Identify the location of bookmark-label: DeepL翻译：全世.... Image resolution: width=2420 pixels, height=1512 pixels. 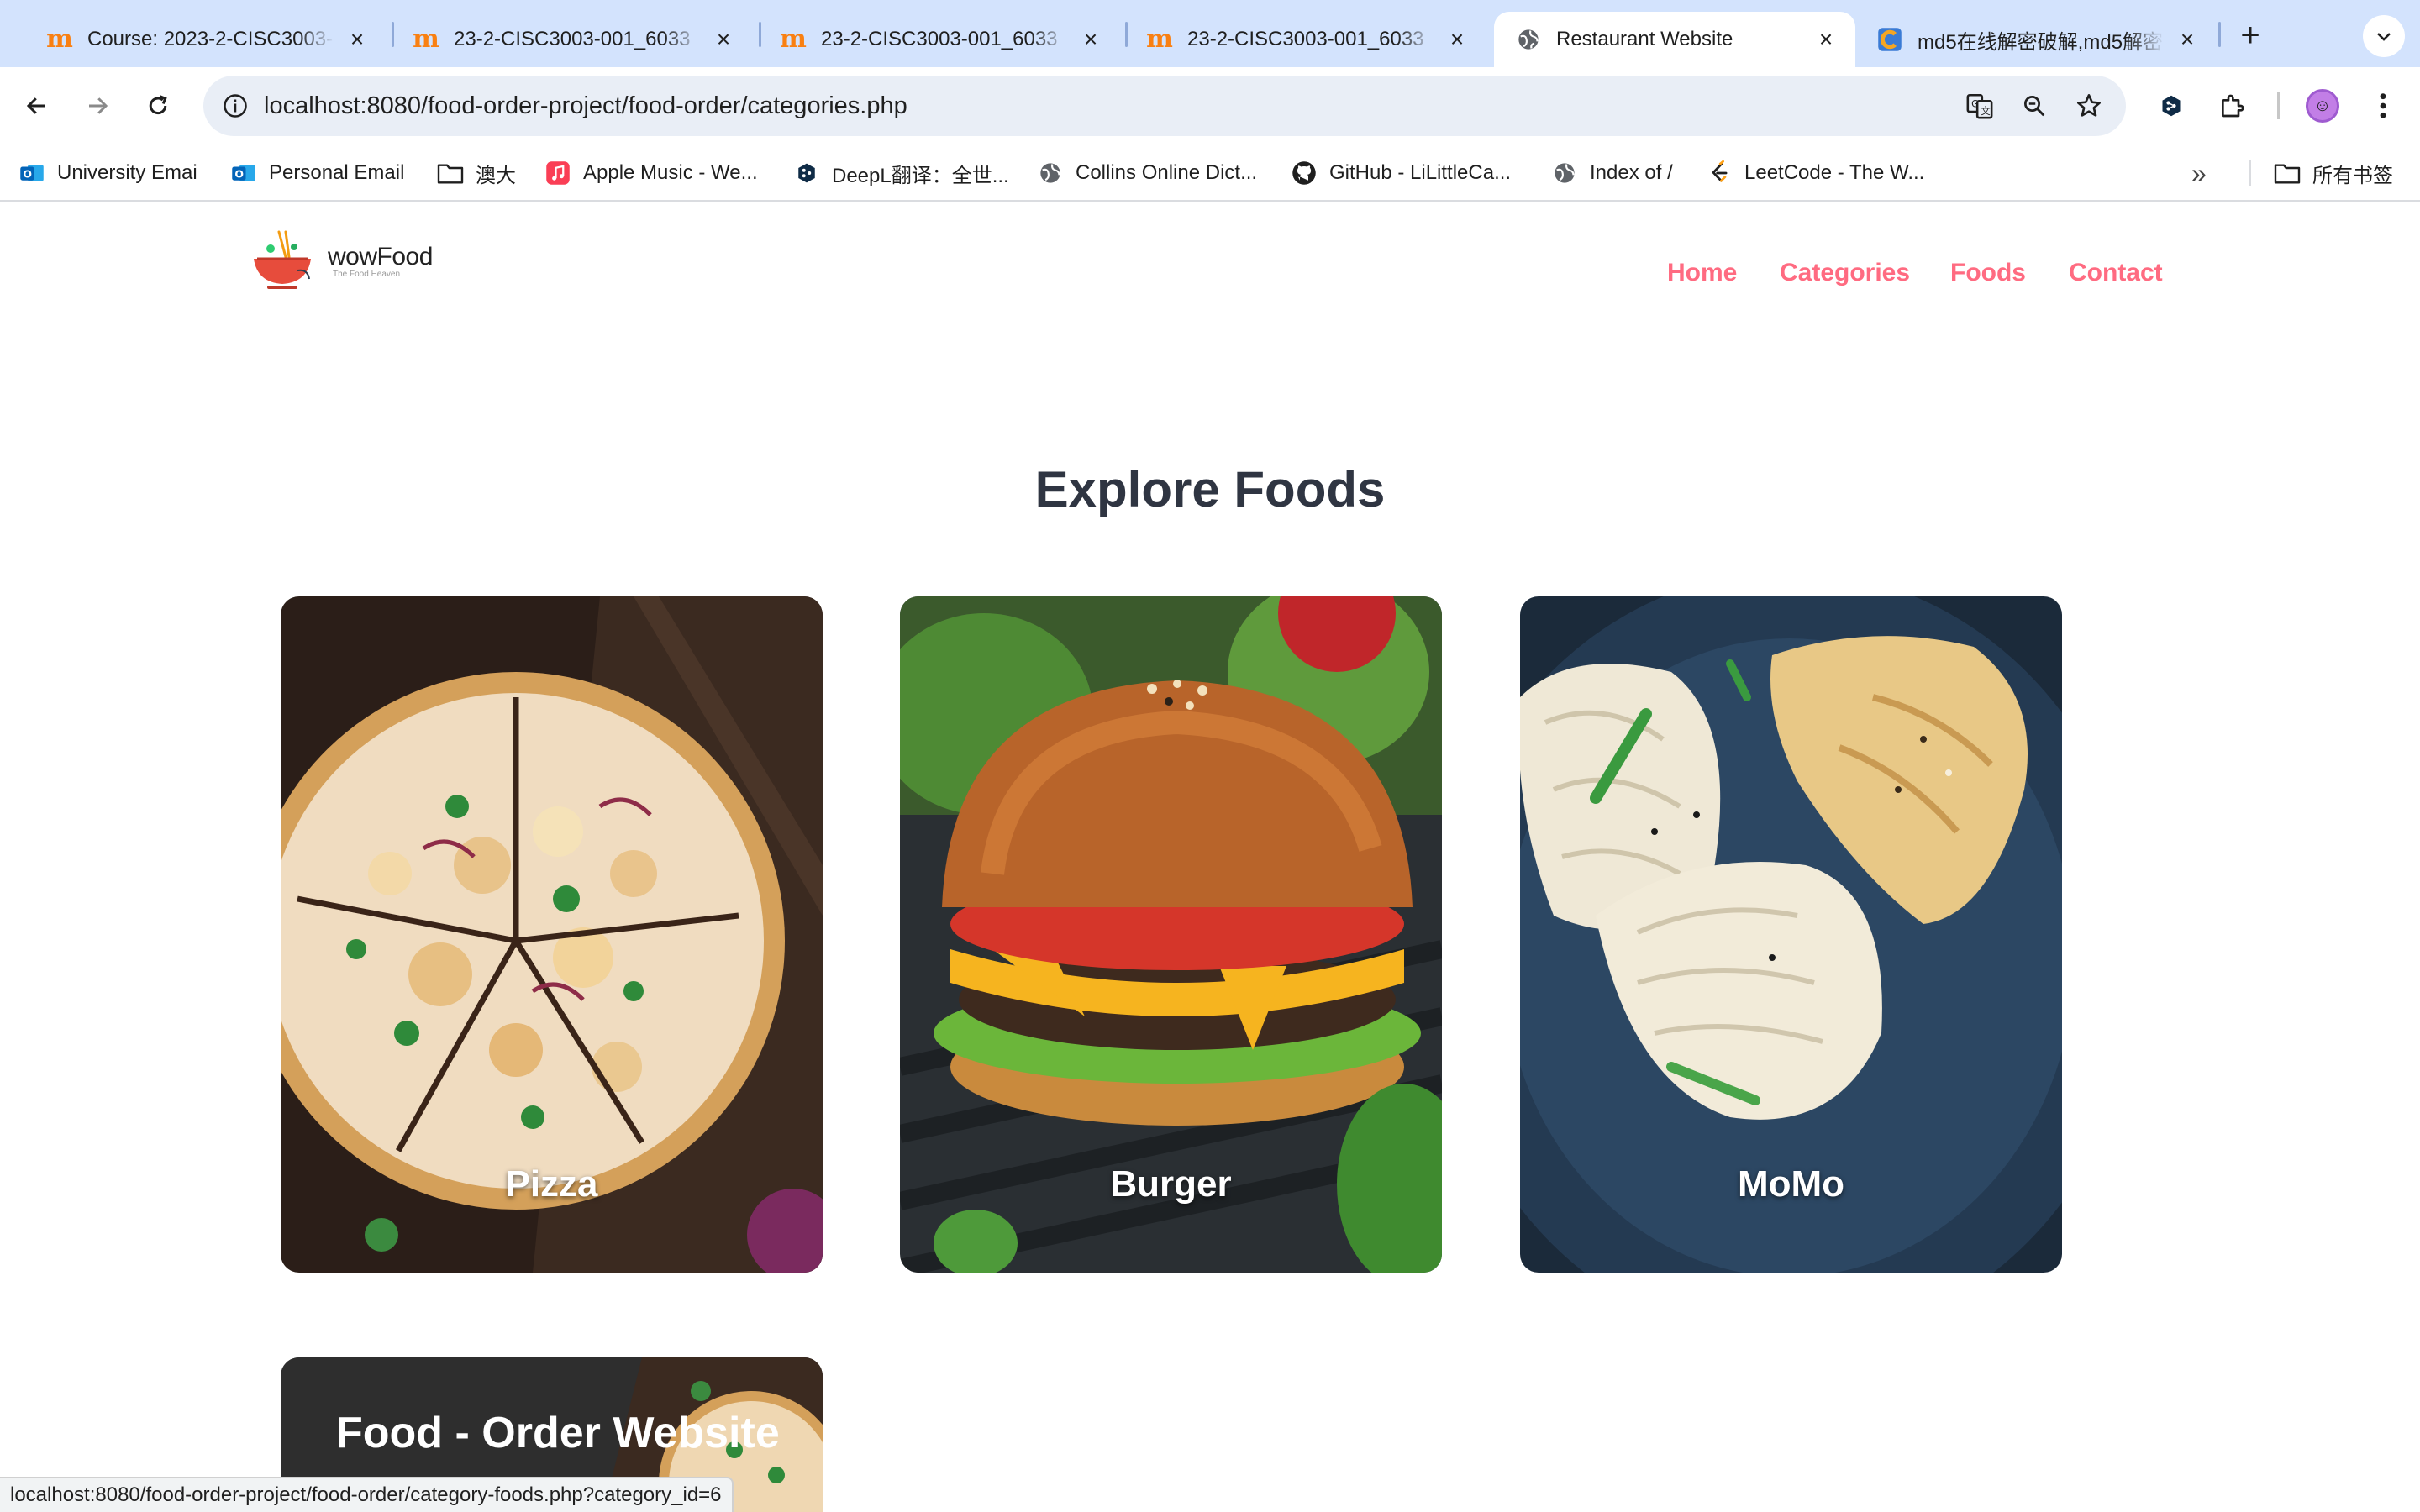
(921, 175).